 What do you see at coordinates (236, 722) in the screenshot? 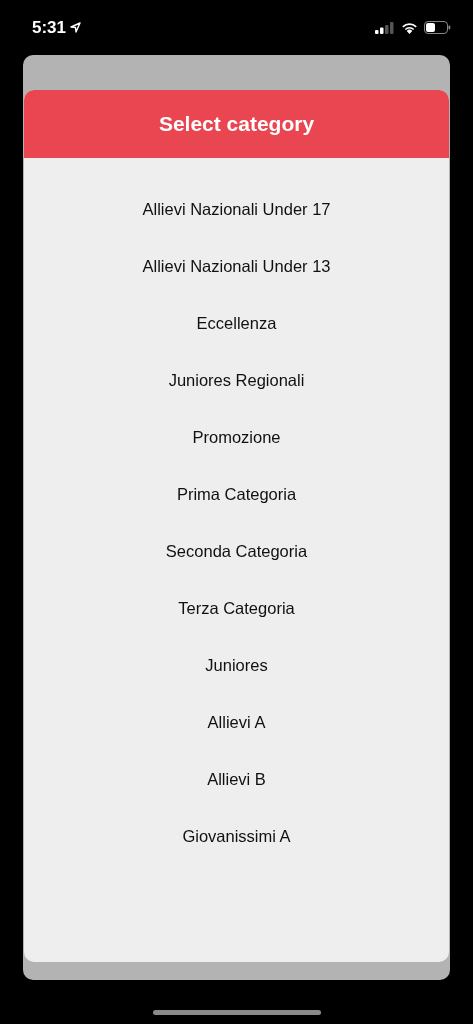
I see `category-option: Allievi A` at bounding box center [236, 722].